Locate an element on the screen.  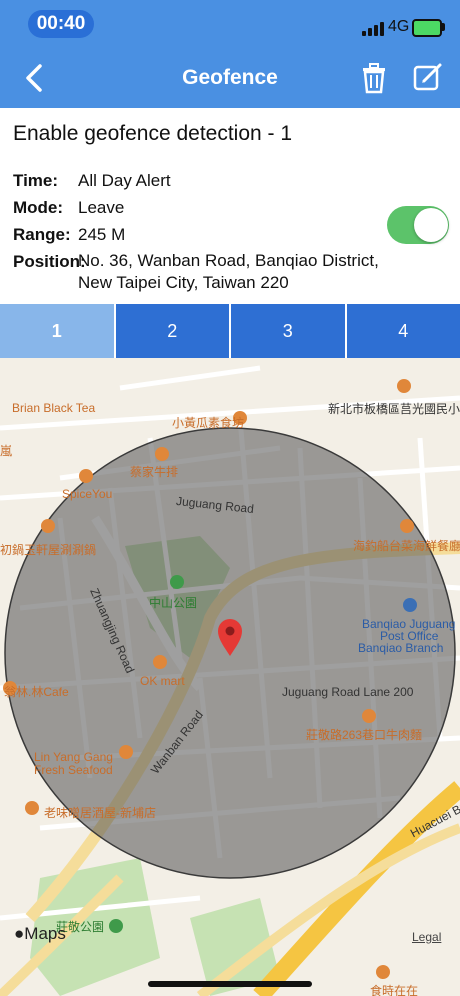
edit-icon is located at coordinates (428, 78).